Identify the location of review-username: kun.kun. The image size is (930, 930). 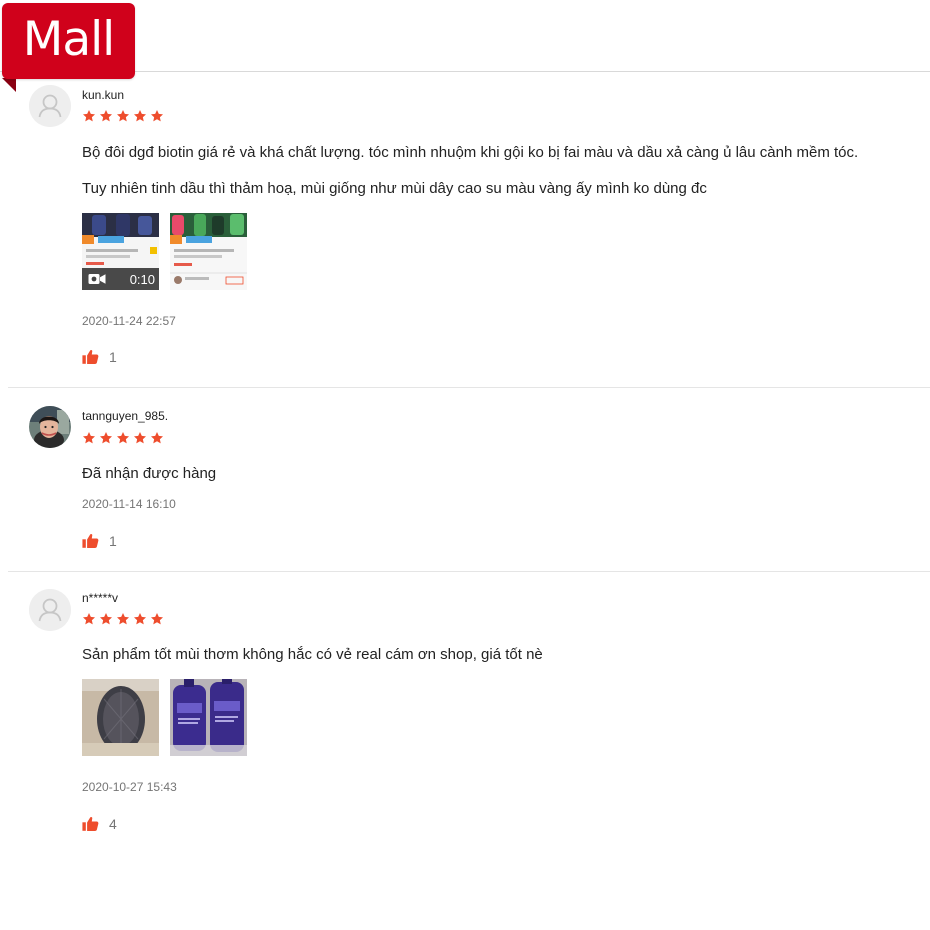
(103, 95).